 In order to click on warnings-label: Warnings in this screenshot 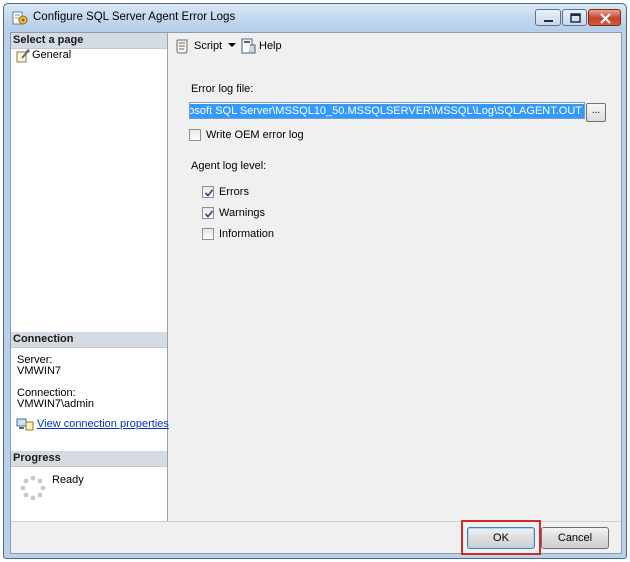, I will do `click(242, 213)`.